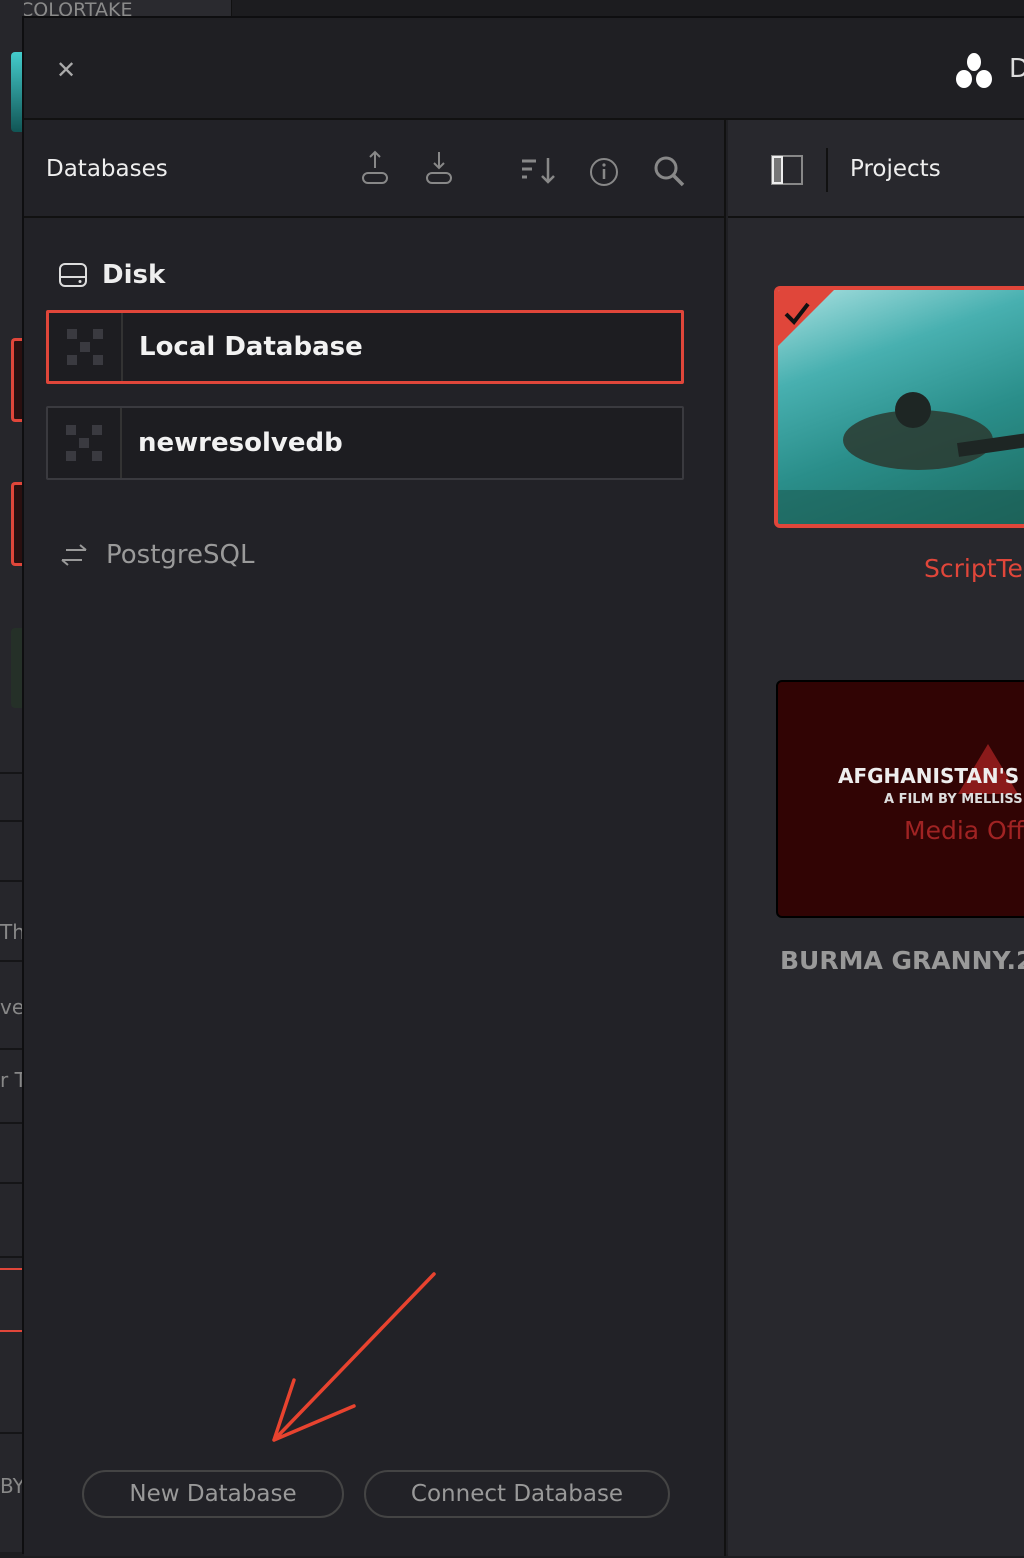 The image size is (1024, 1558). Describe the element at coordinates (12, 1080) in the screenshot. I see `background-text: r T` at that location.